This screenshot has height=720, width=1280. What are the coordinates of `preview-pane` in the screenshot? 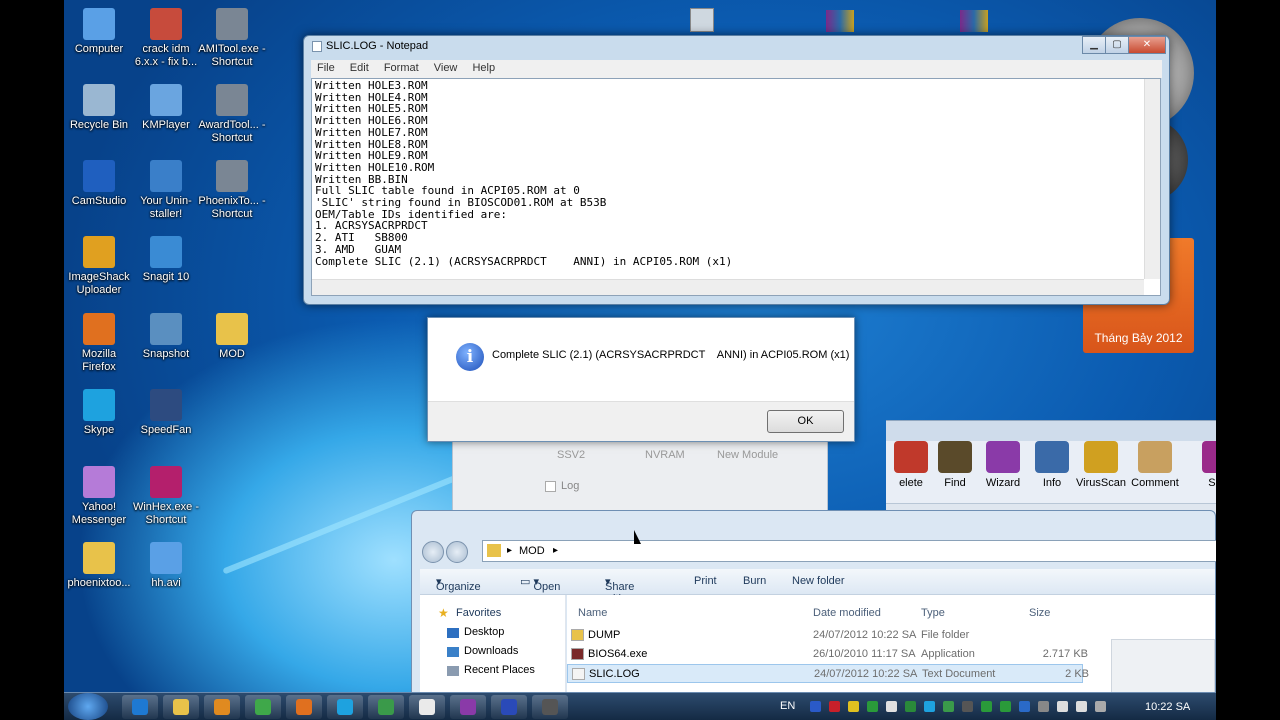 It's located at (1163, 666).